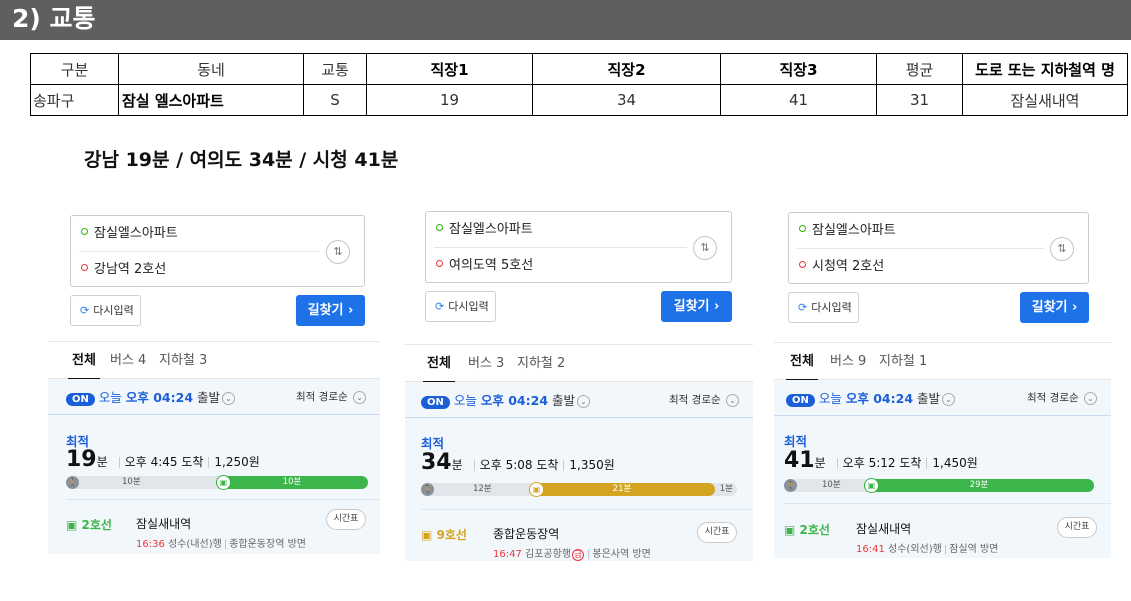 This screenshot has height=601, width=1131. I want to click on chevron-down-icon: ⌄, so click(1090, 398).